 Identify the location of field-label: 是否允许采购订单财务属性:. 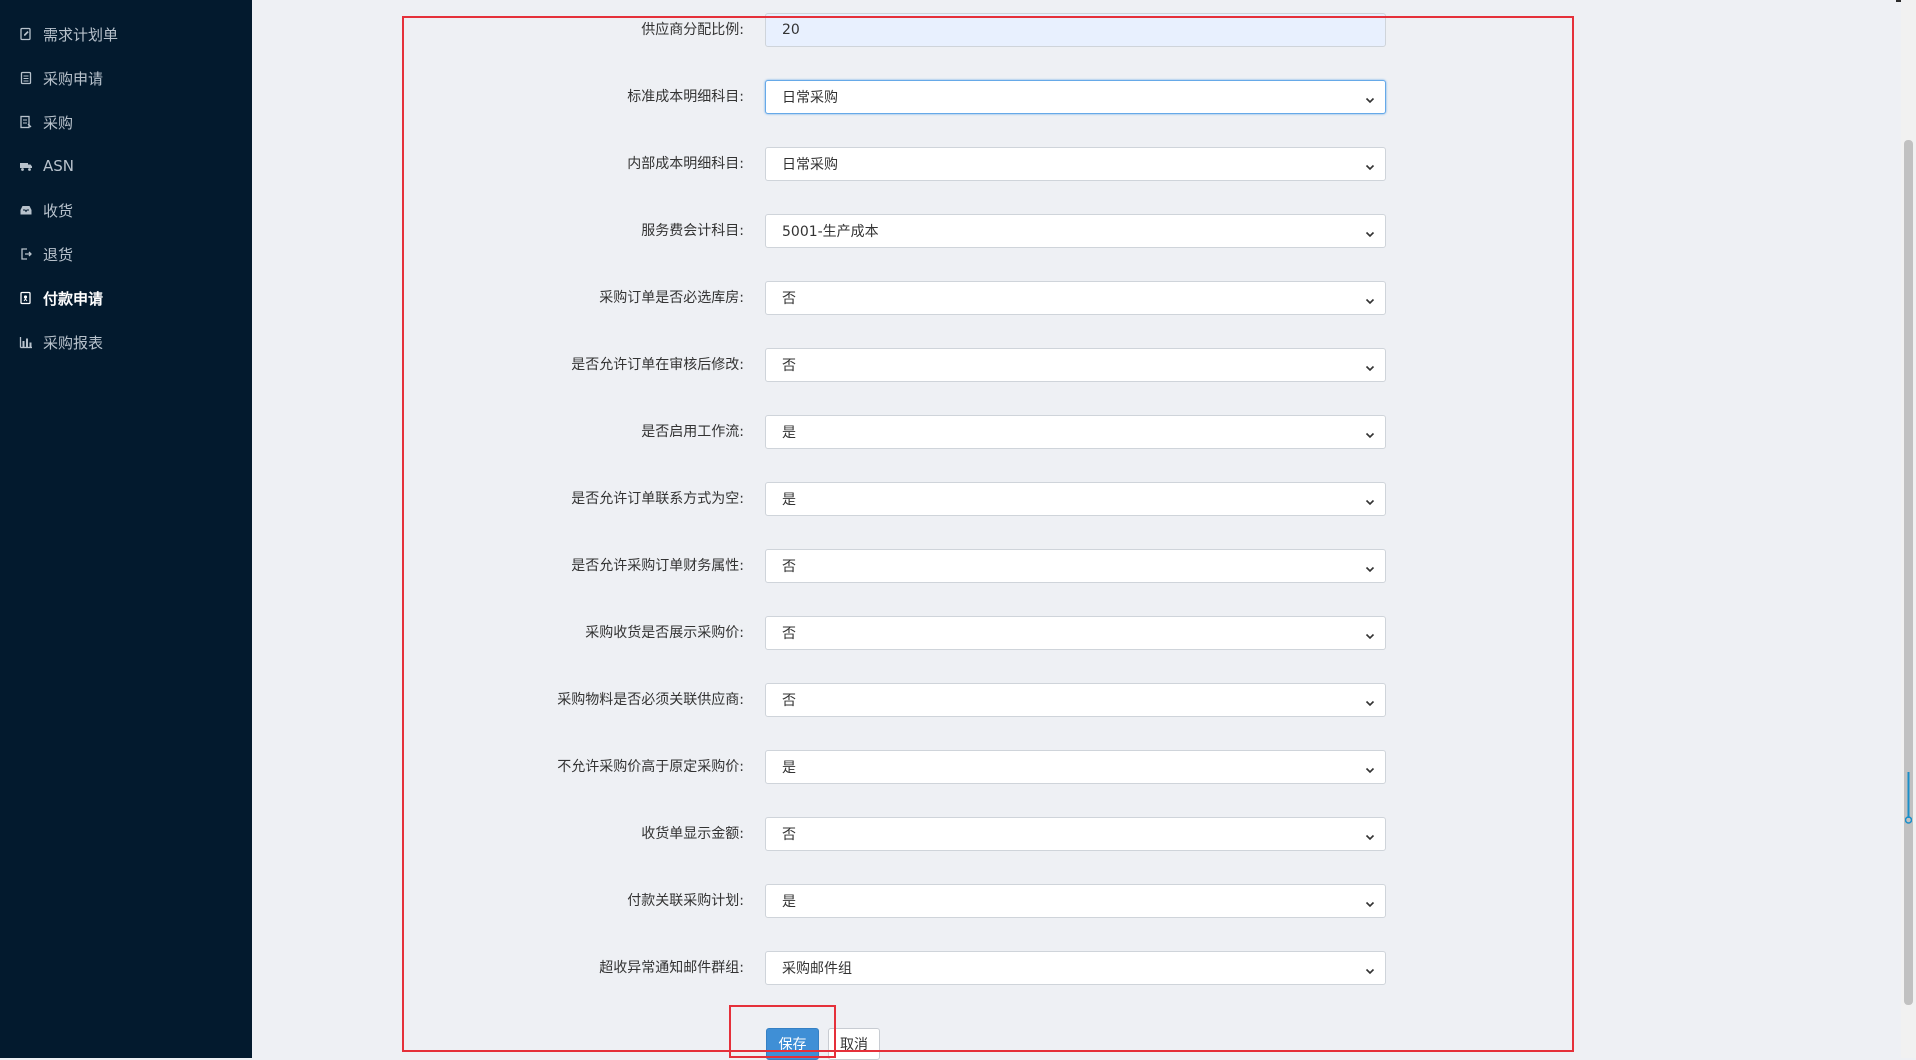
(657, 566).